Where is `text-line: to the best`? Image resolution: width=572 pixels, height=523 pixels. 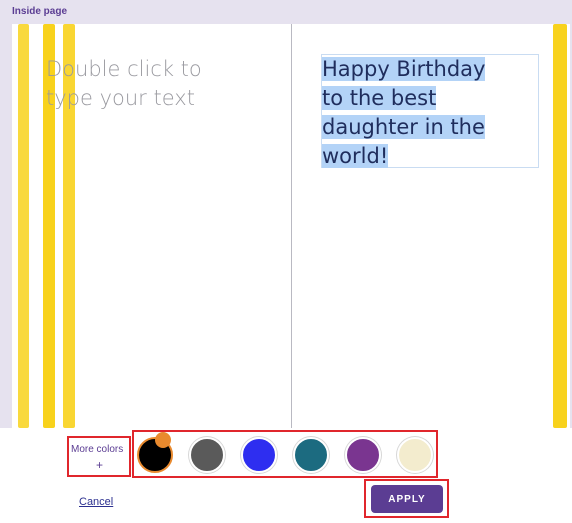 text-line: to the best is located at coordinates (379, 98).